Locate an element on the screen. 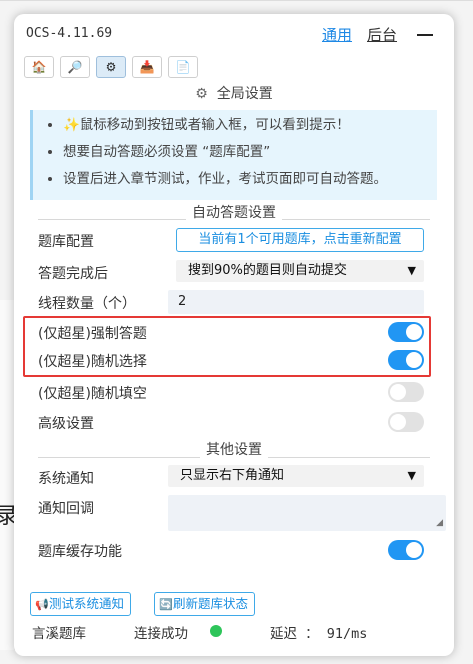  advanced-settings-toggle is located at coordinates (406, 422).